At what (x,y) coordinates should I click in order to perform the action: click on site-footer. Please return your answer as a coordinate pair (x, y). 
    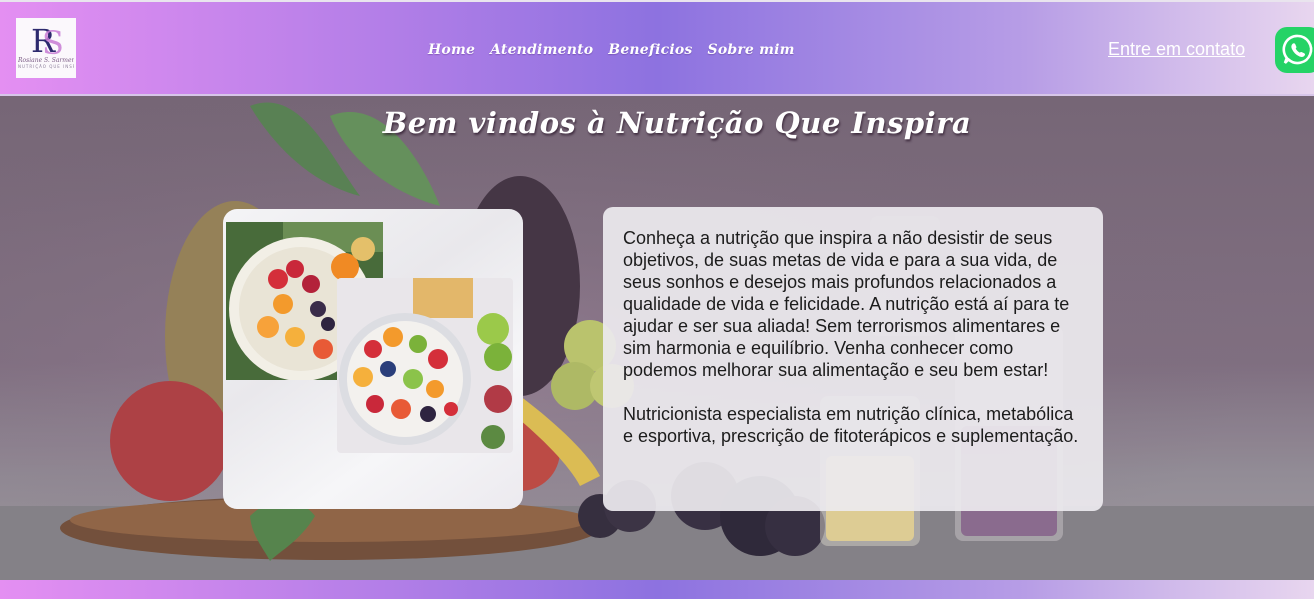
    Looking at the image, I should click on (657, 589).